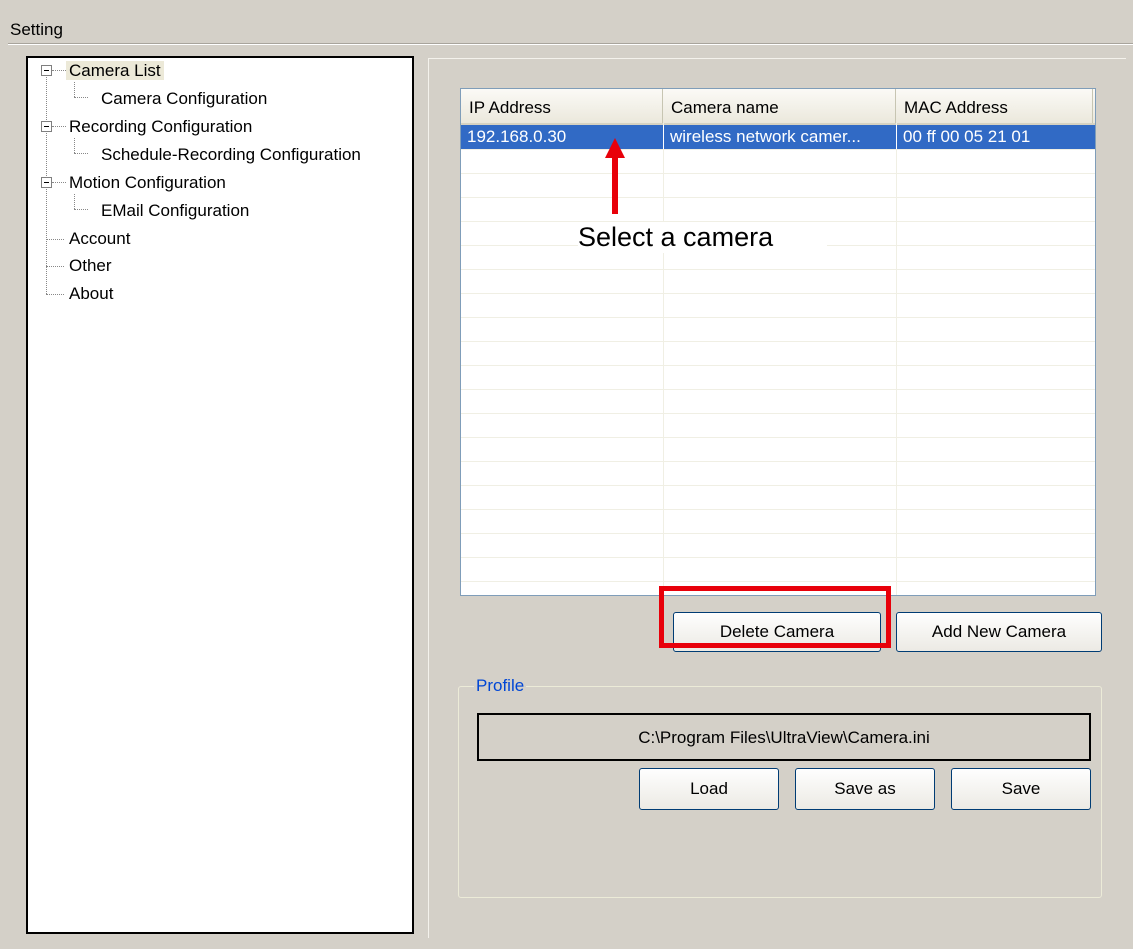 Image resolution: width=1133 pixels, height=949 pixels. I want to click on highlight-box, so click(775, 617).